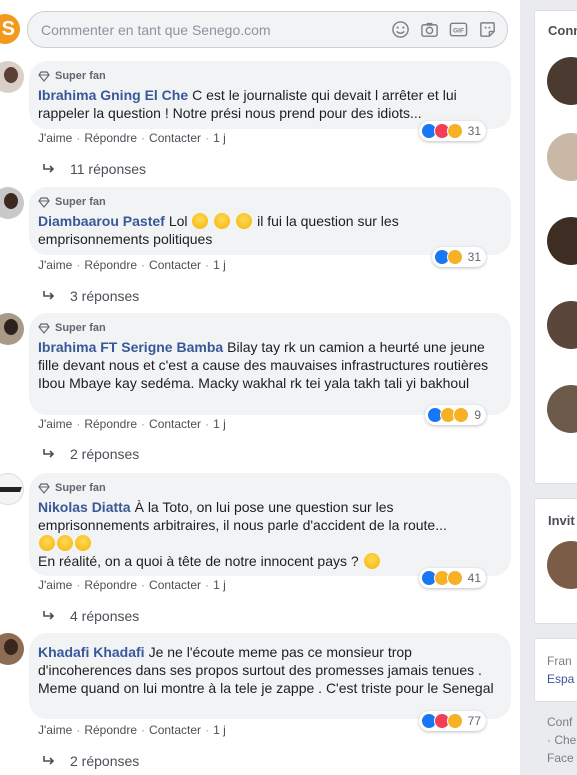  I want to click on comment-author: Ibrahima Gning El Che, so click(113, 95).